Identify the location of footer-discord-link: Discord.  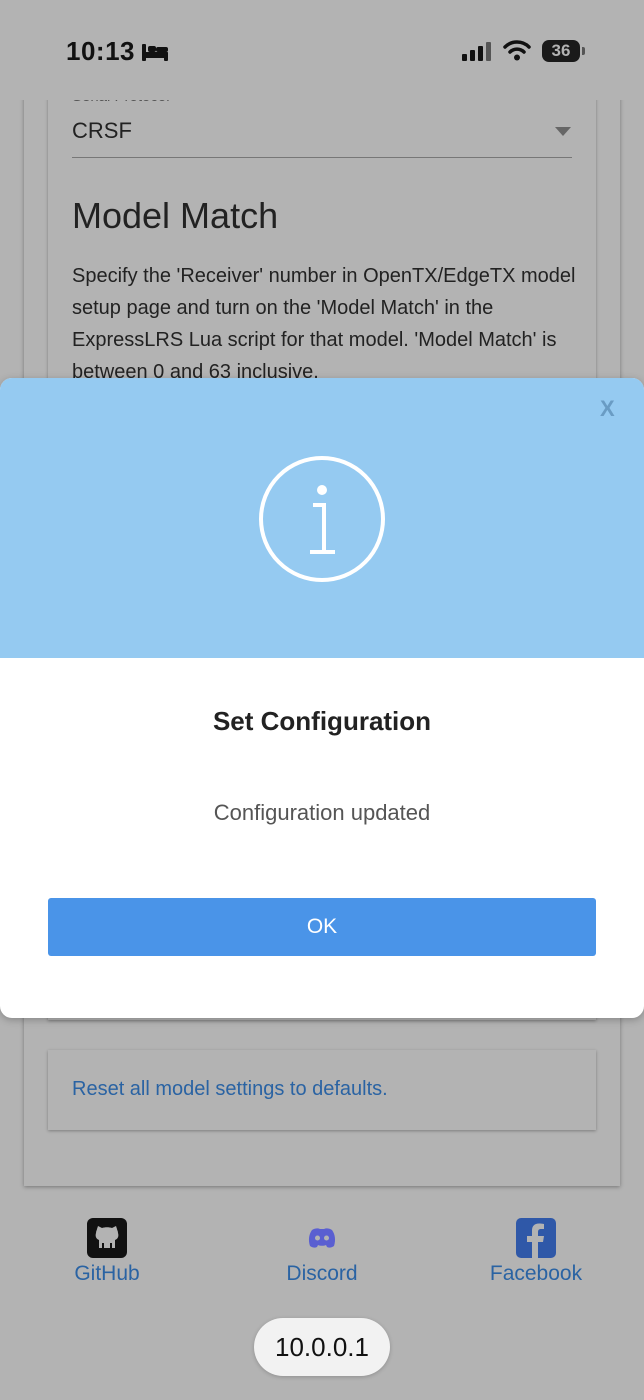
(322, 1252).